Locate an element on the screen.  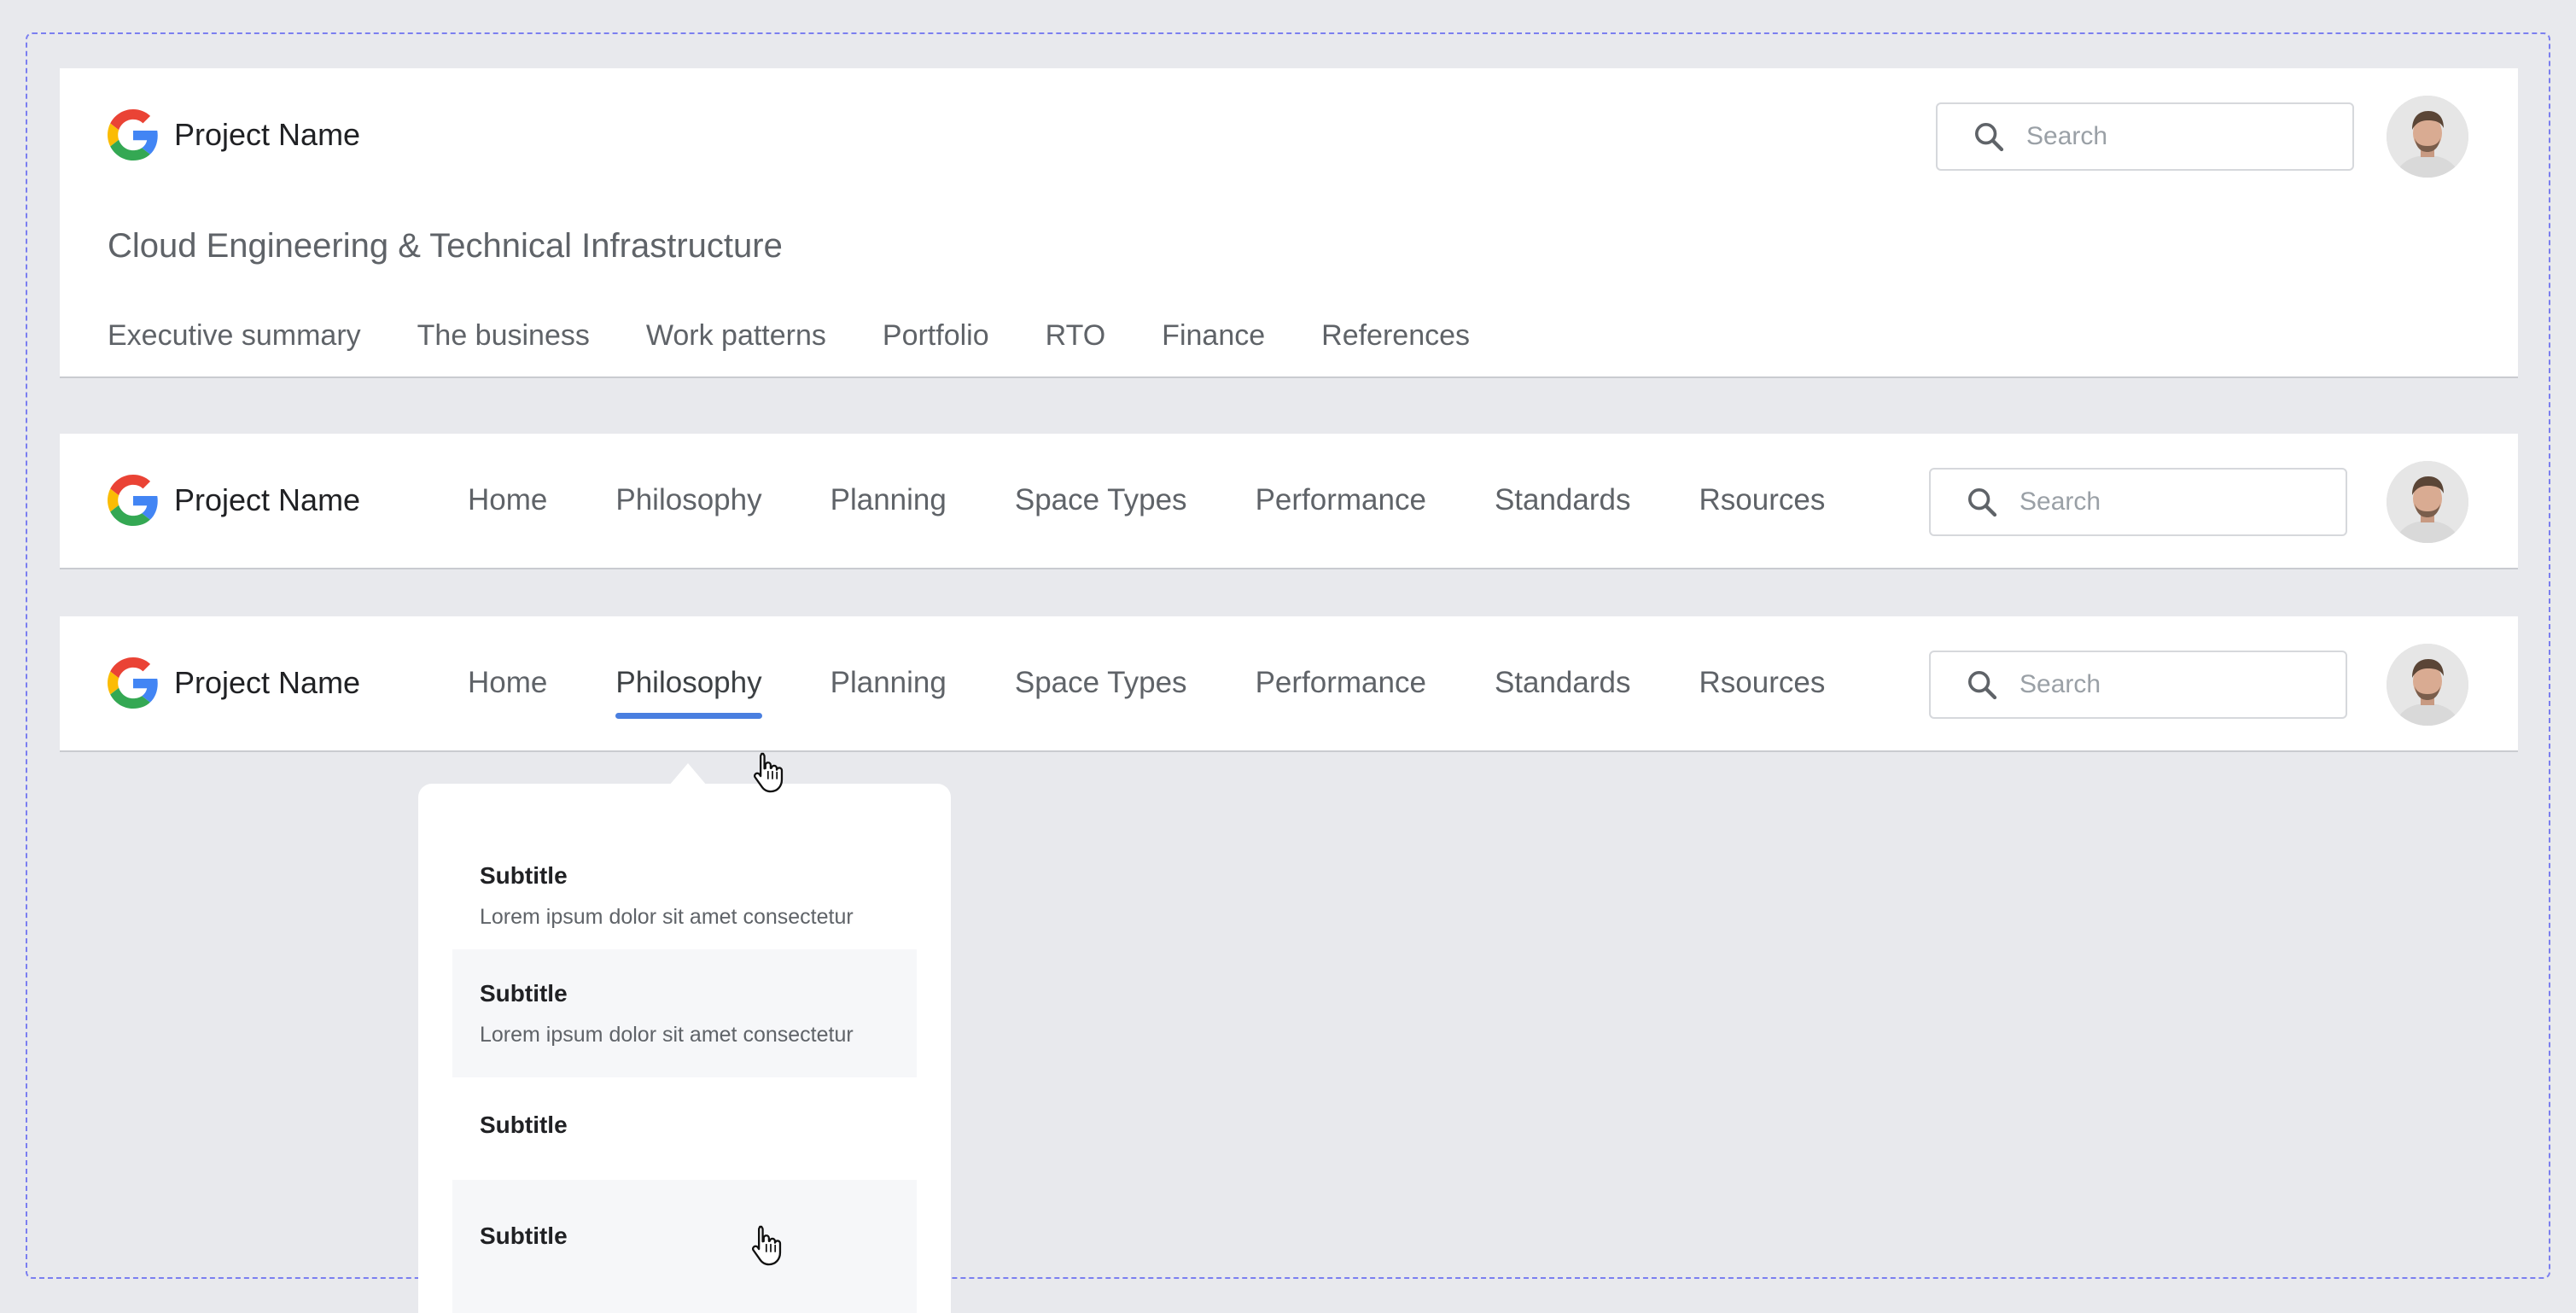
nav-philosophy-active: Philosophy is located at coordinates (688, 692).